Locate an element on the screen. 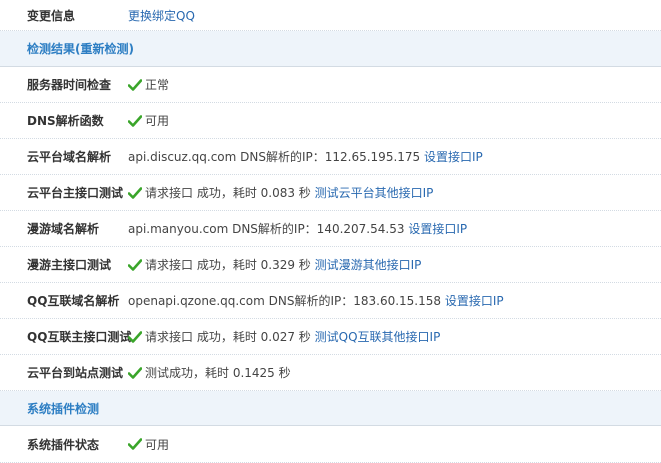 The width and height of the screenshot is (661, 463). api-test-text: 请求接口 成功，耗时 0.083 秒 is located at coordinates (228, 193).